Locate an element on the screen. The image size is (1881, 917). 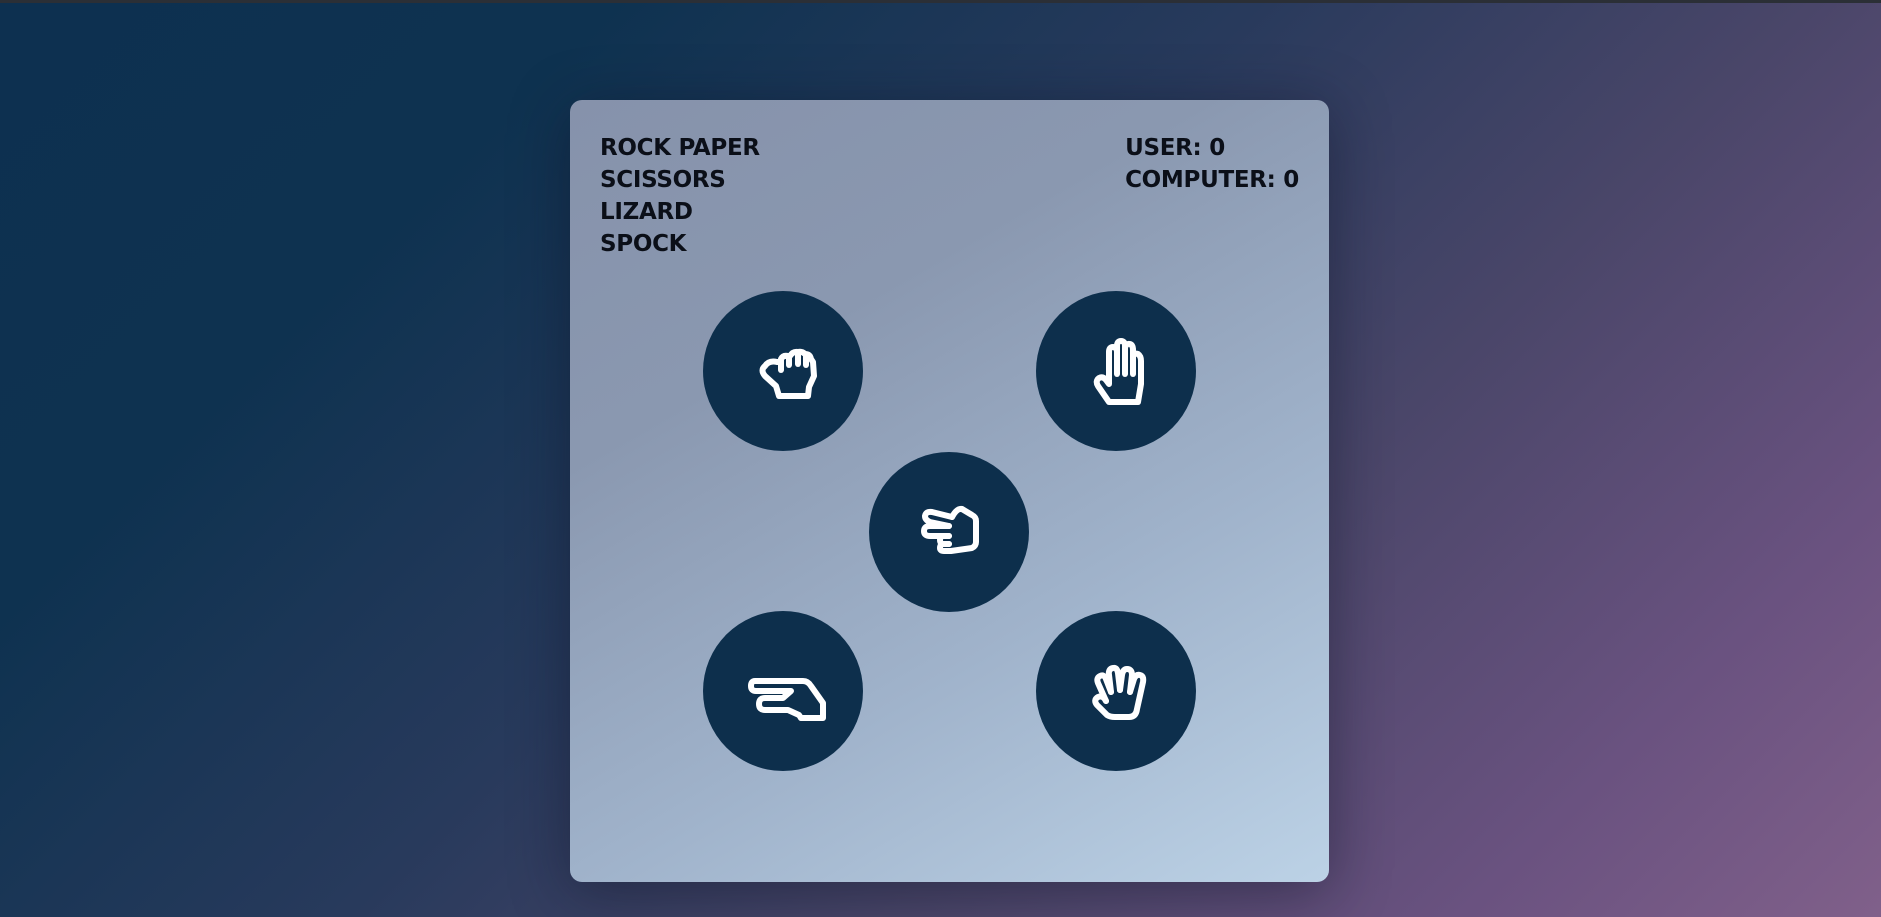
game-title-line: LIZARD is located at coordinates (646, 212).